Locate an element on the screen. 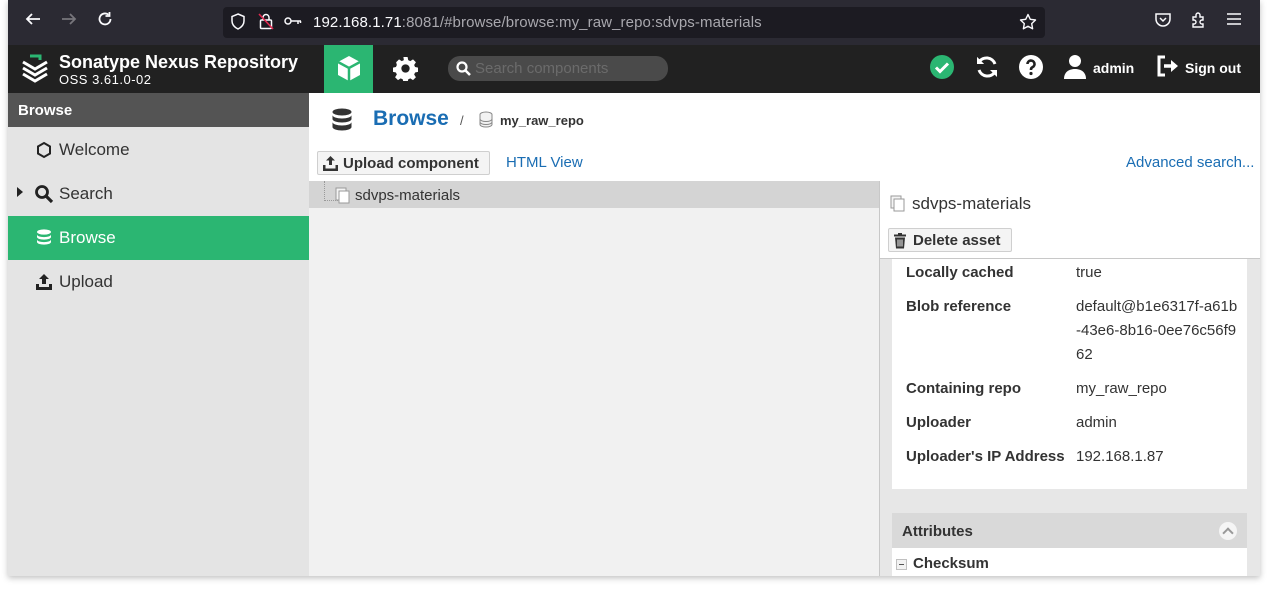 This screenshot has width=1285, height=604. upload-component-label: Upload component is located at coordinates (411, 163).